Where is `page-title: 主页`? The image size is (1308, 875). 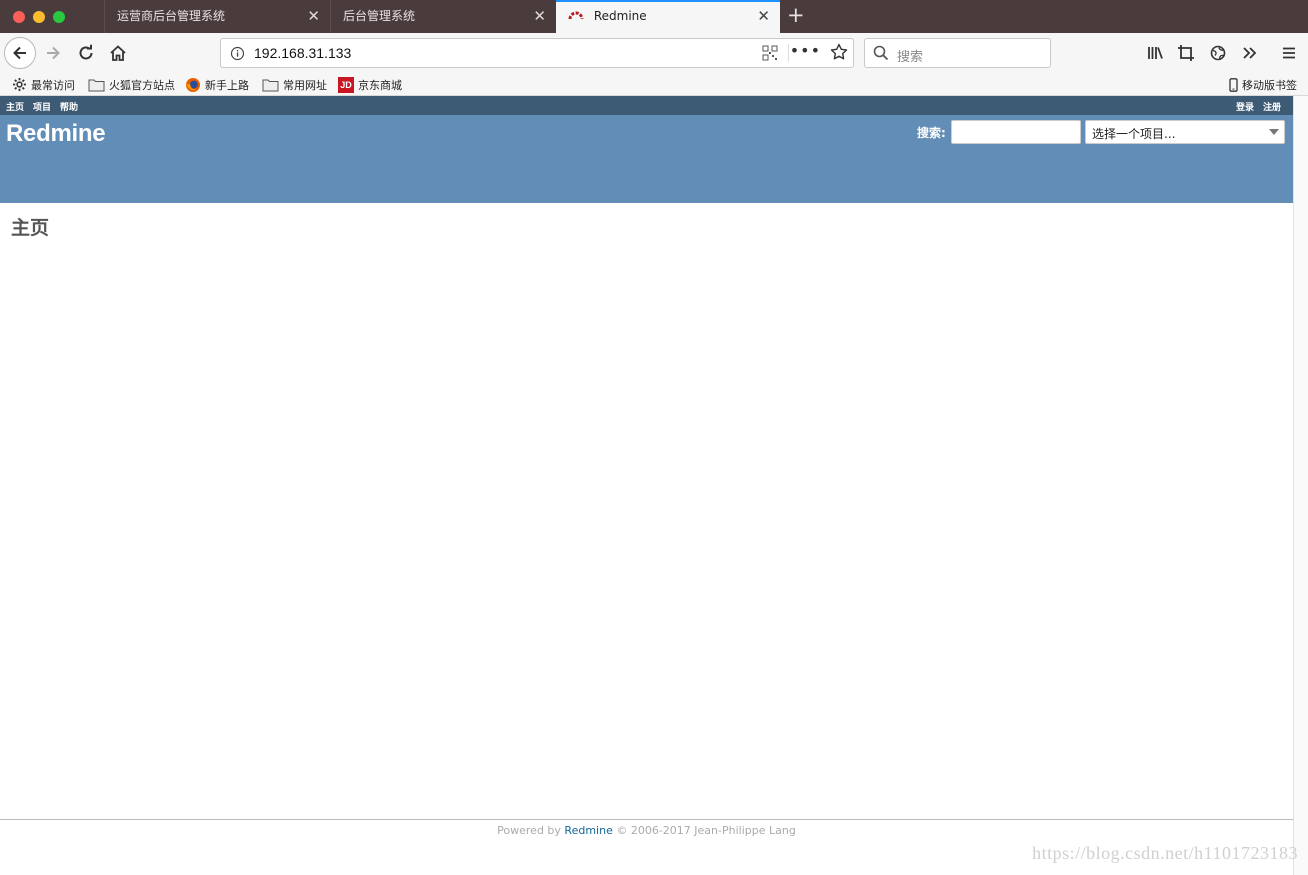 page-title: 主页 is located at coordinates (30, 228).